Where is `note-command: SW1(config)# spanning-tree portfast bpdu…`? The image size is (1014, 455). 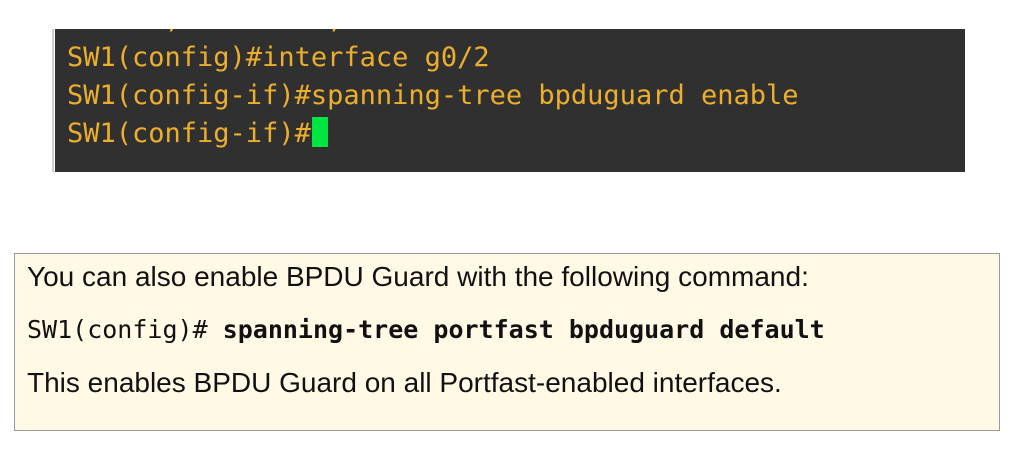
note-command: SW1(config)# spanning-tree portfast bpdu… is located at coordinates (513, 330).